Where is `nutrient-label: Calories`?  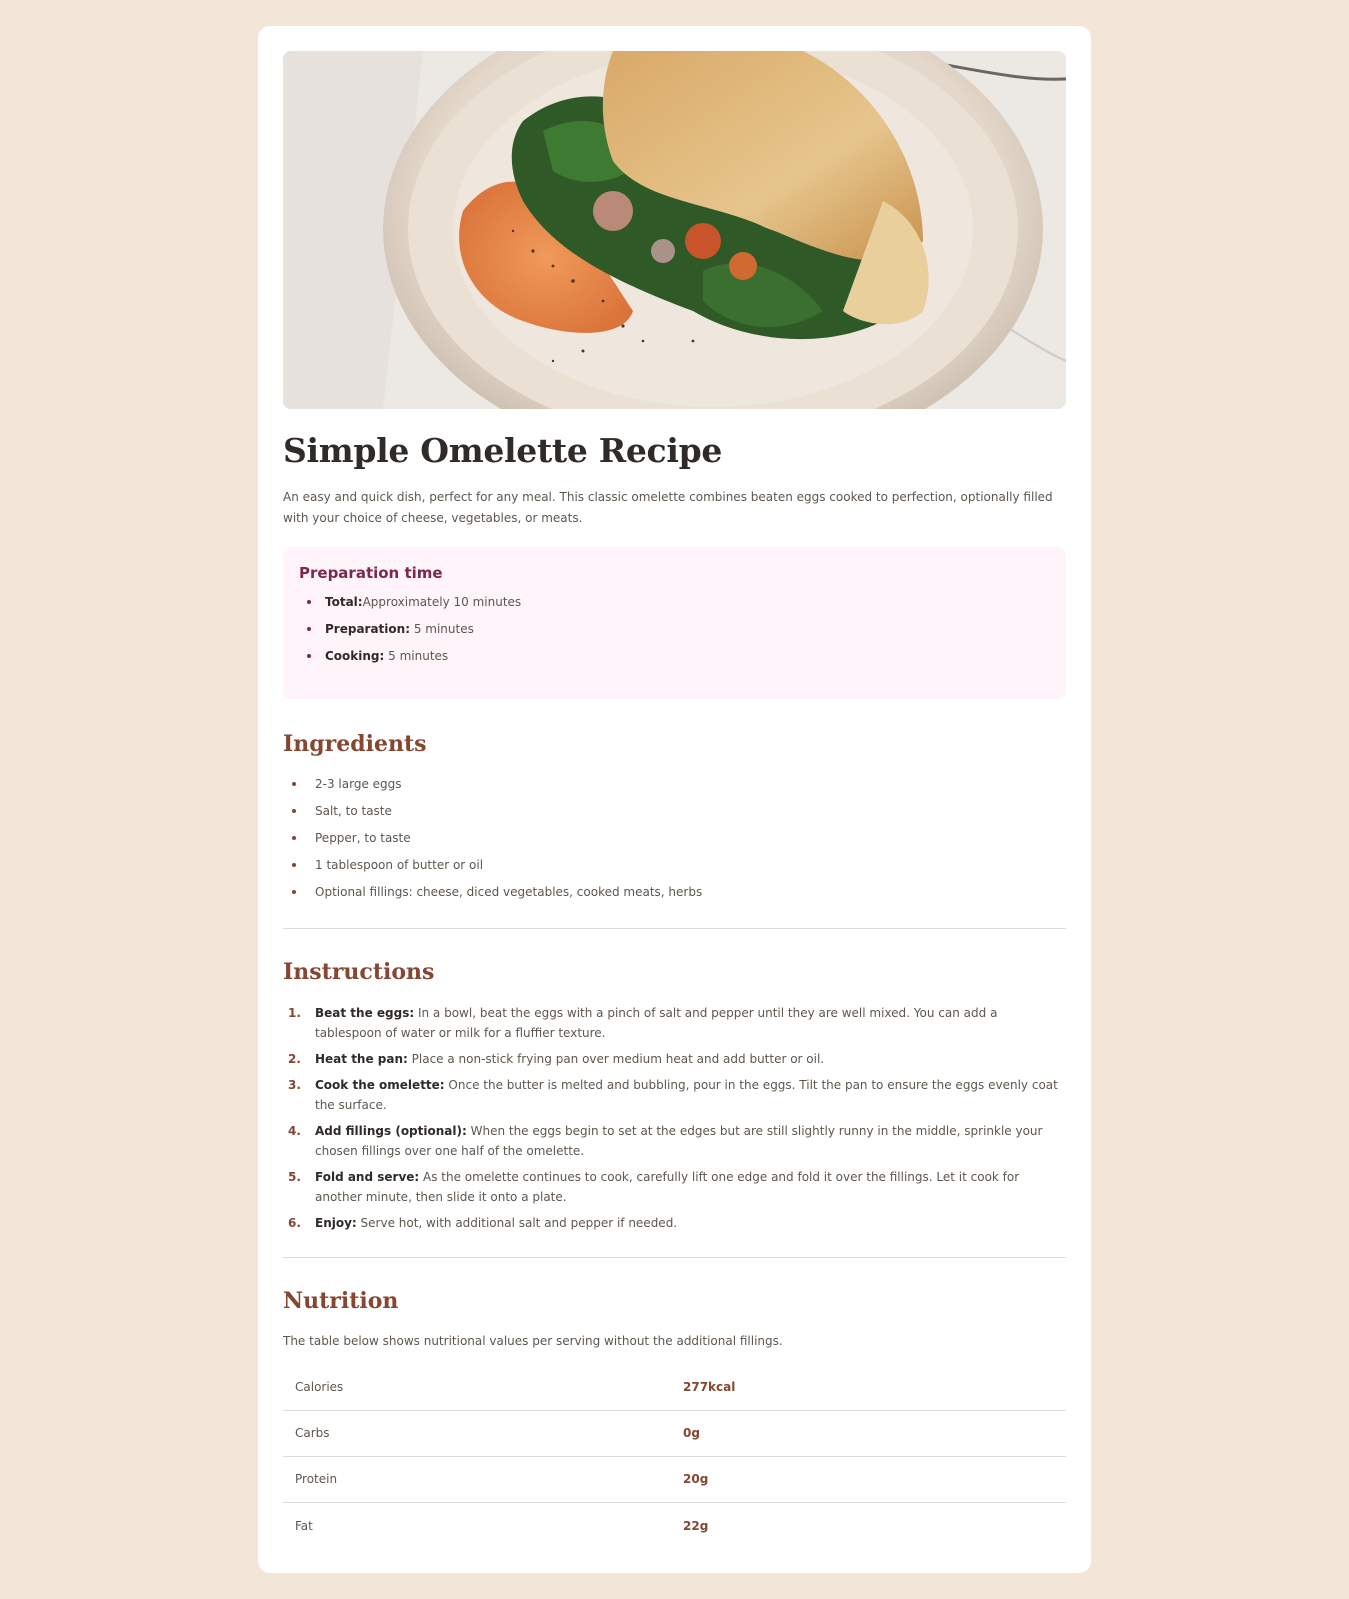 nutrient-label: Calories is located at coordinates (483, 1387).